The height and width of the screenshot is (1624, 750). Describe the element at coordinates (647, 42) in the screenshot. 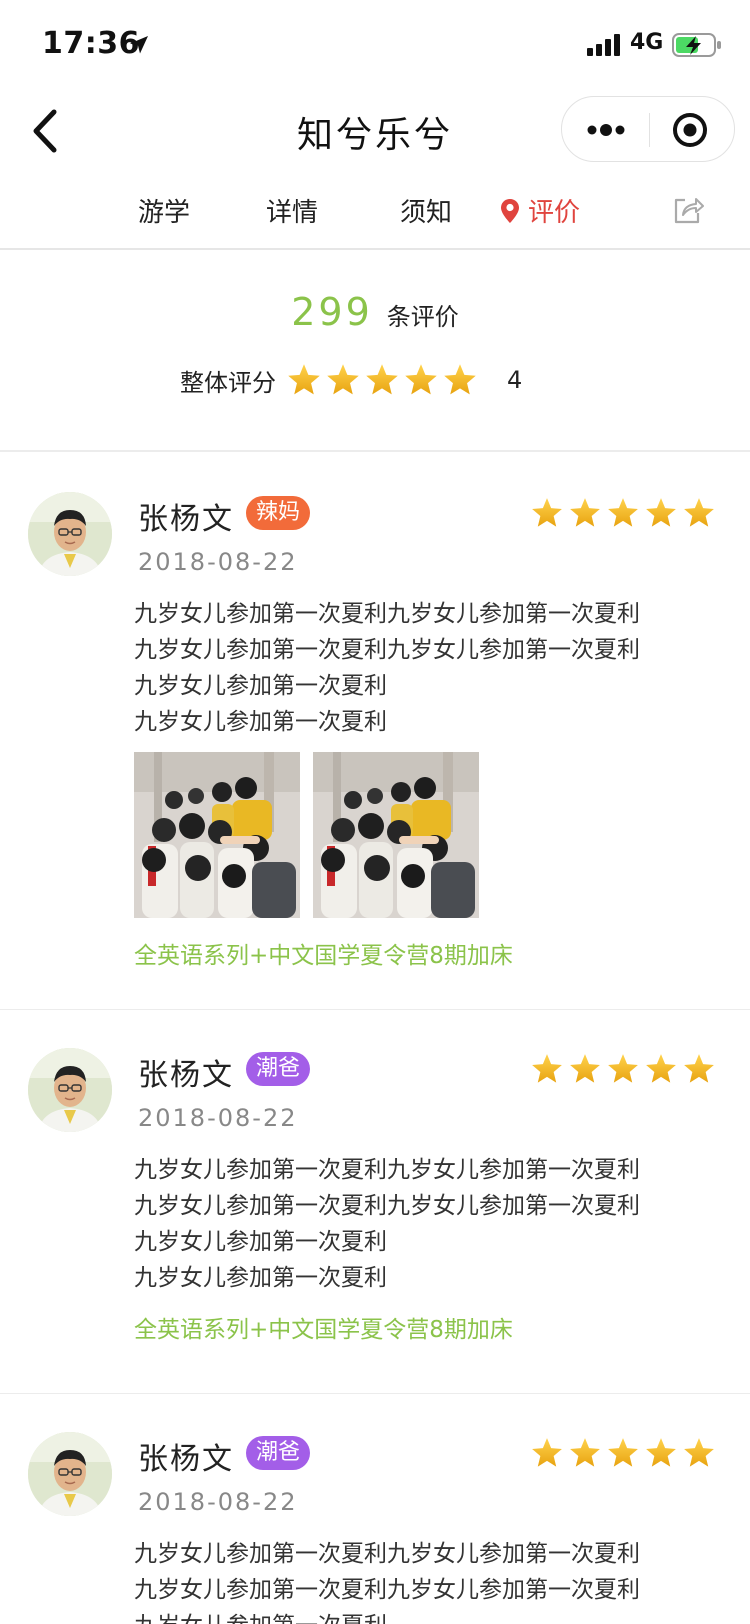

I see `network-type: 4G` at that location.